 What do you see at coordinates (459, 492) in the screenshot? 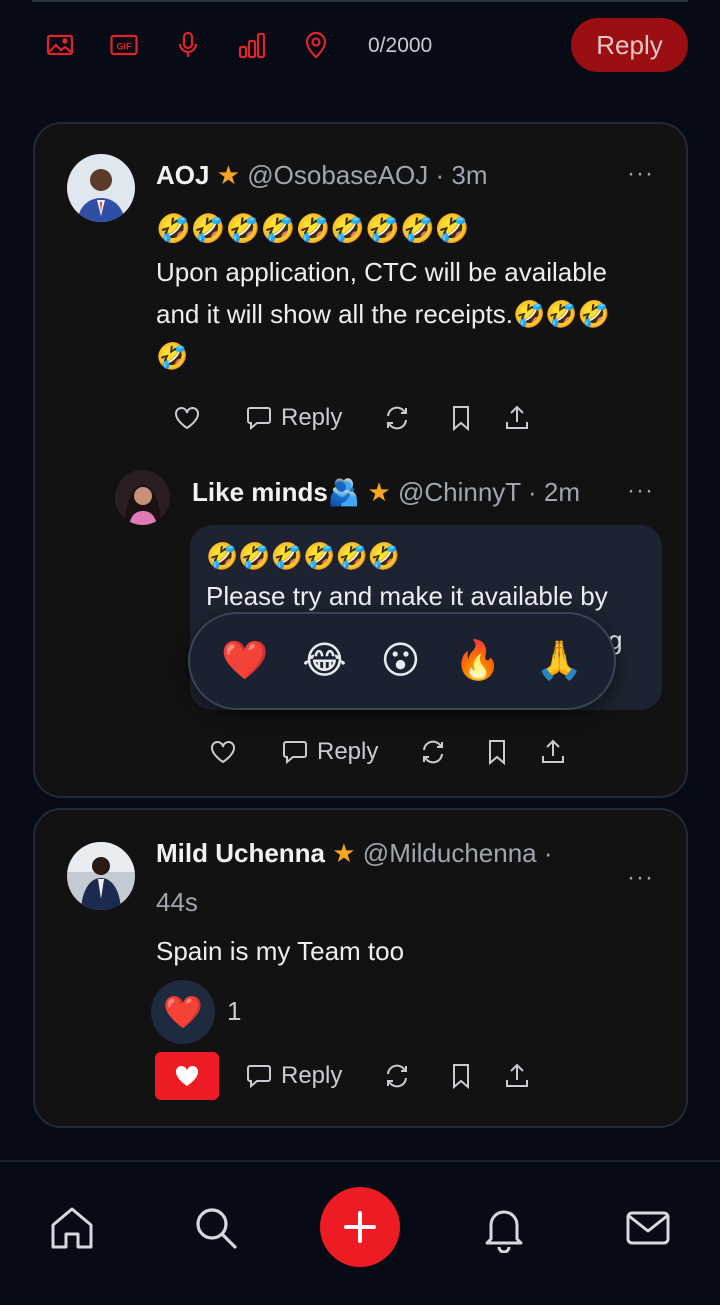
I see `author-handle: @ChinnyT` at bounding box center [459, 492].